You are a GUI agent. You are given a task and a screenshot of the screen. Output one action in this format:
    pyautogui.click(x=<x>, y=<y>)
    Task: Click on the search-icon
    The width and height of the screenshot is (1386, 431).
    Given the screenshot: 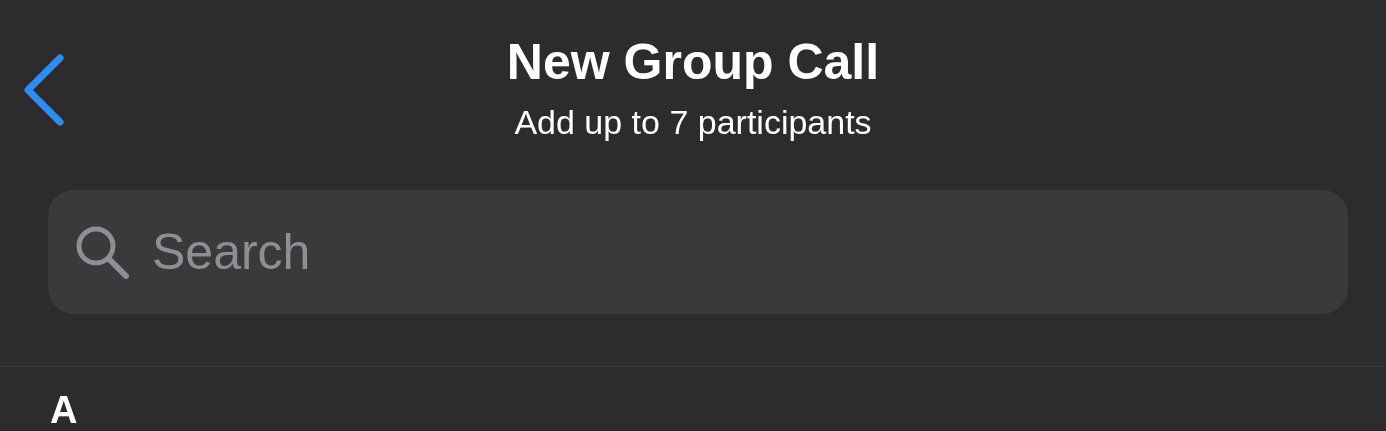 What is the action you would take?
    pyautogui.click(x=102, y=252)
    